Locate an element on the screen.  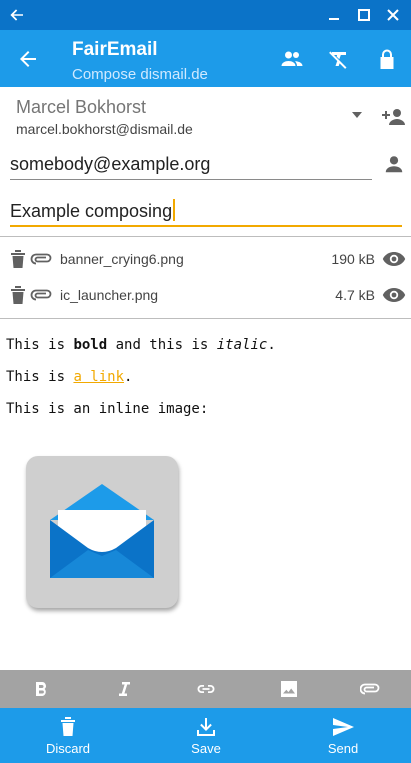
app-title: FairEmail is located at coordinates (115, 49).